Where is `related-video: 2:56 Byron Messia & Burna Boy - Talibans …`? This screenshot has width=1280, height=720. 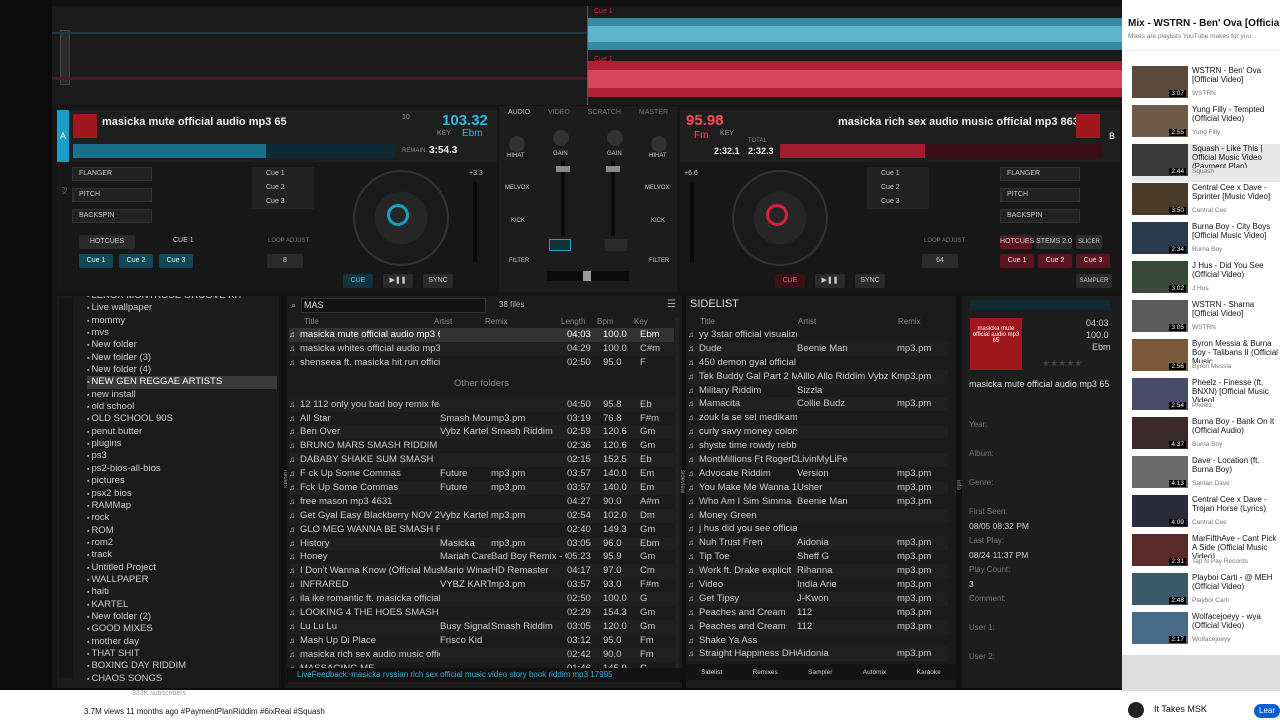
related-video: 2:56 Byron Messia & Burna Boy - Talibans … is located at coordinates (1206, 358).